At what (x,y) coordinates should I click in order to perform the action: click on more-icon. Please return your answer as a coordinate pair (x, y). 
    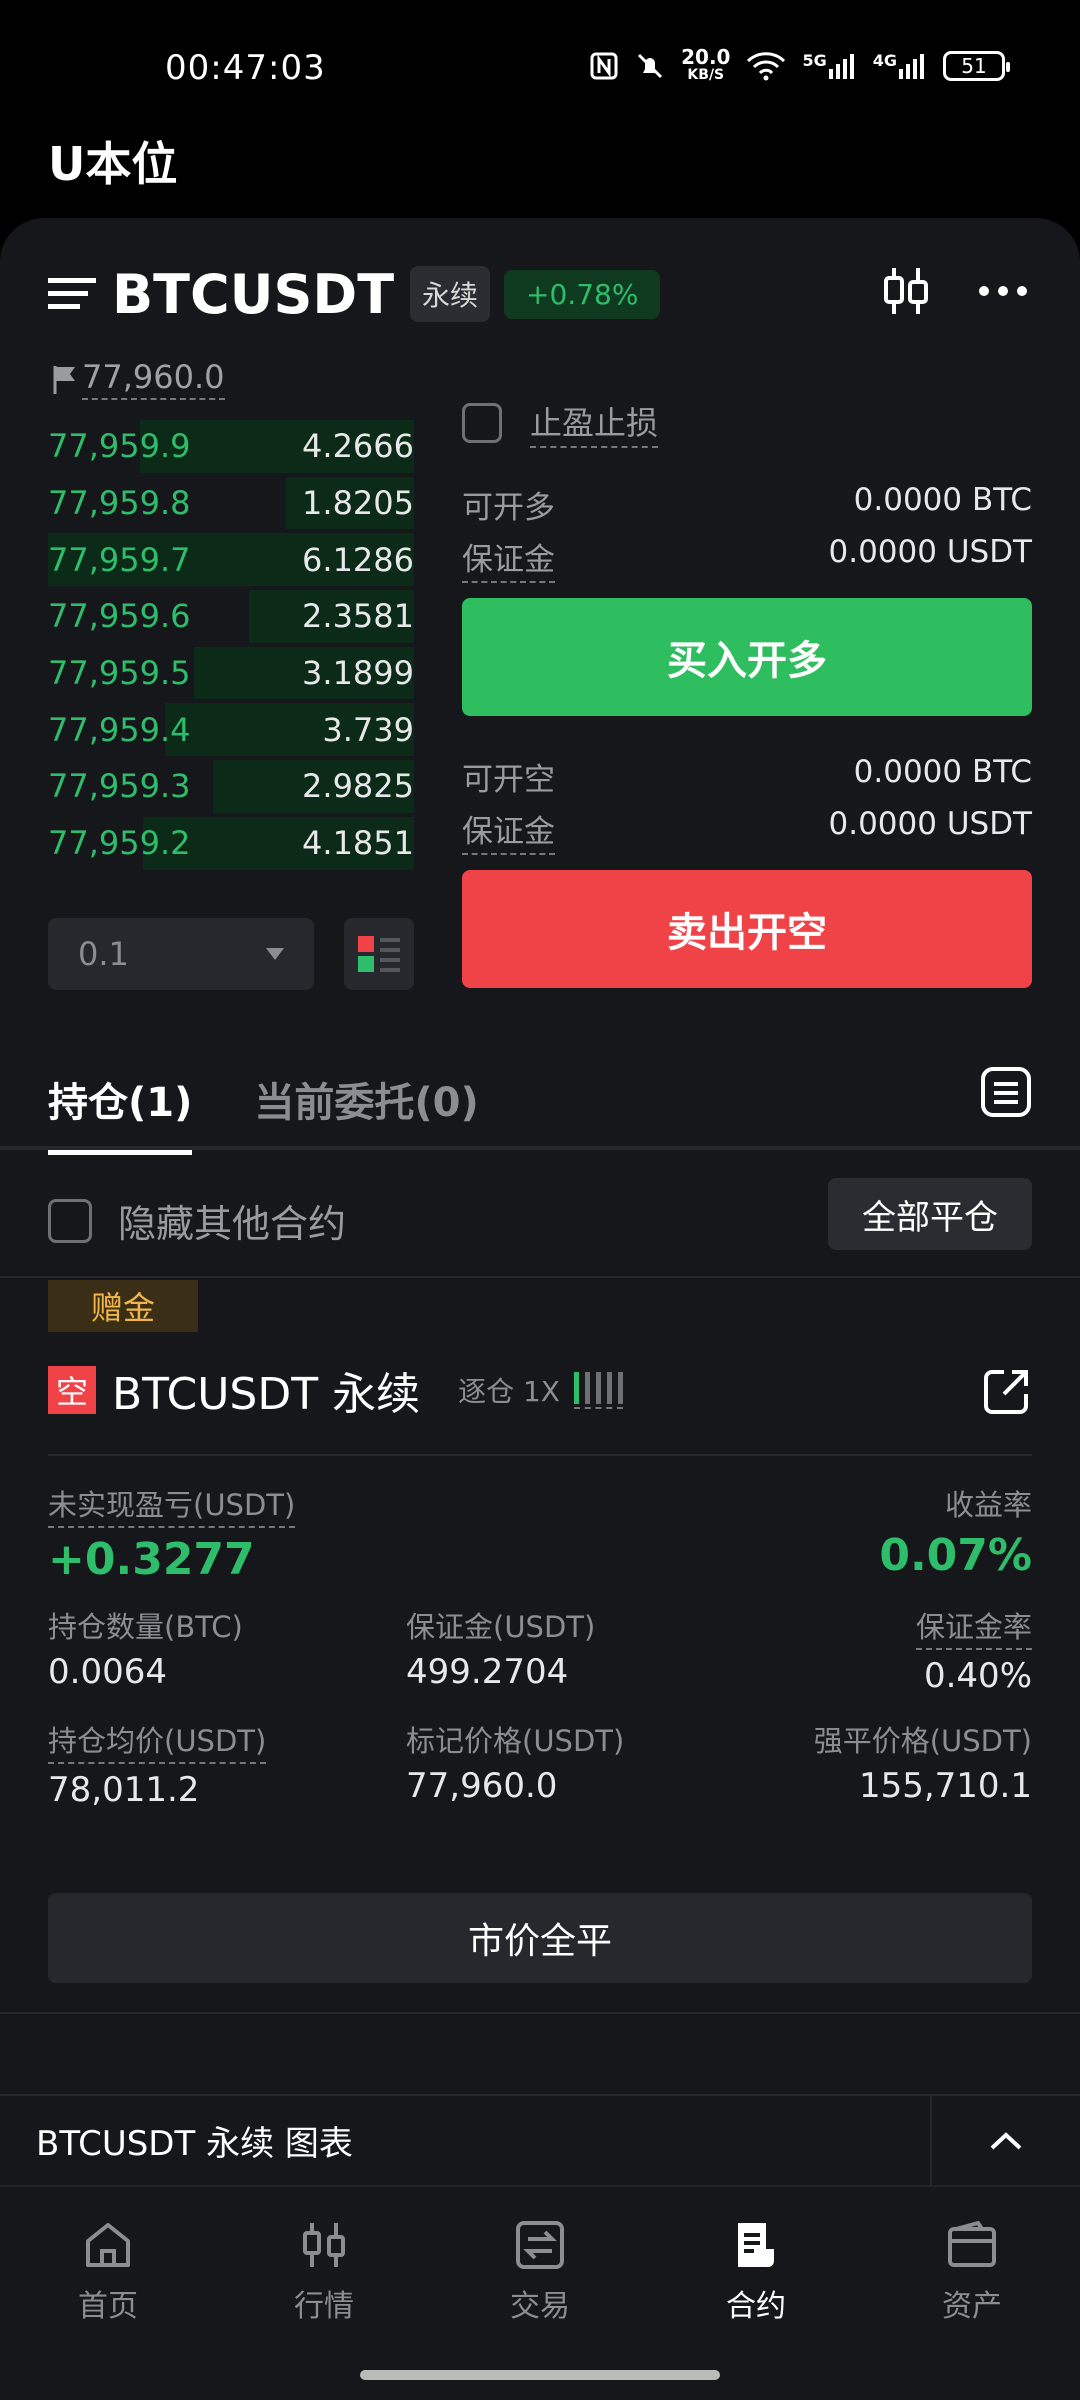
    Looking at the image, I should click on (1003, 291).